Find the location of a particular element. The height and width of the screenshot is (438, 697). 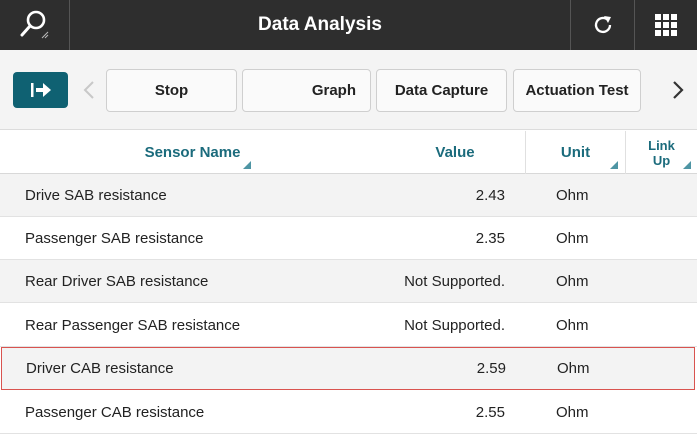

column-header-label: Sensor Name is located at coordinates (192, 152).